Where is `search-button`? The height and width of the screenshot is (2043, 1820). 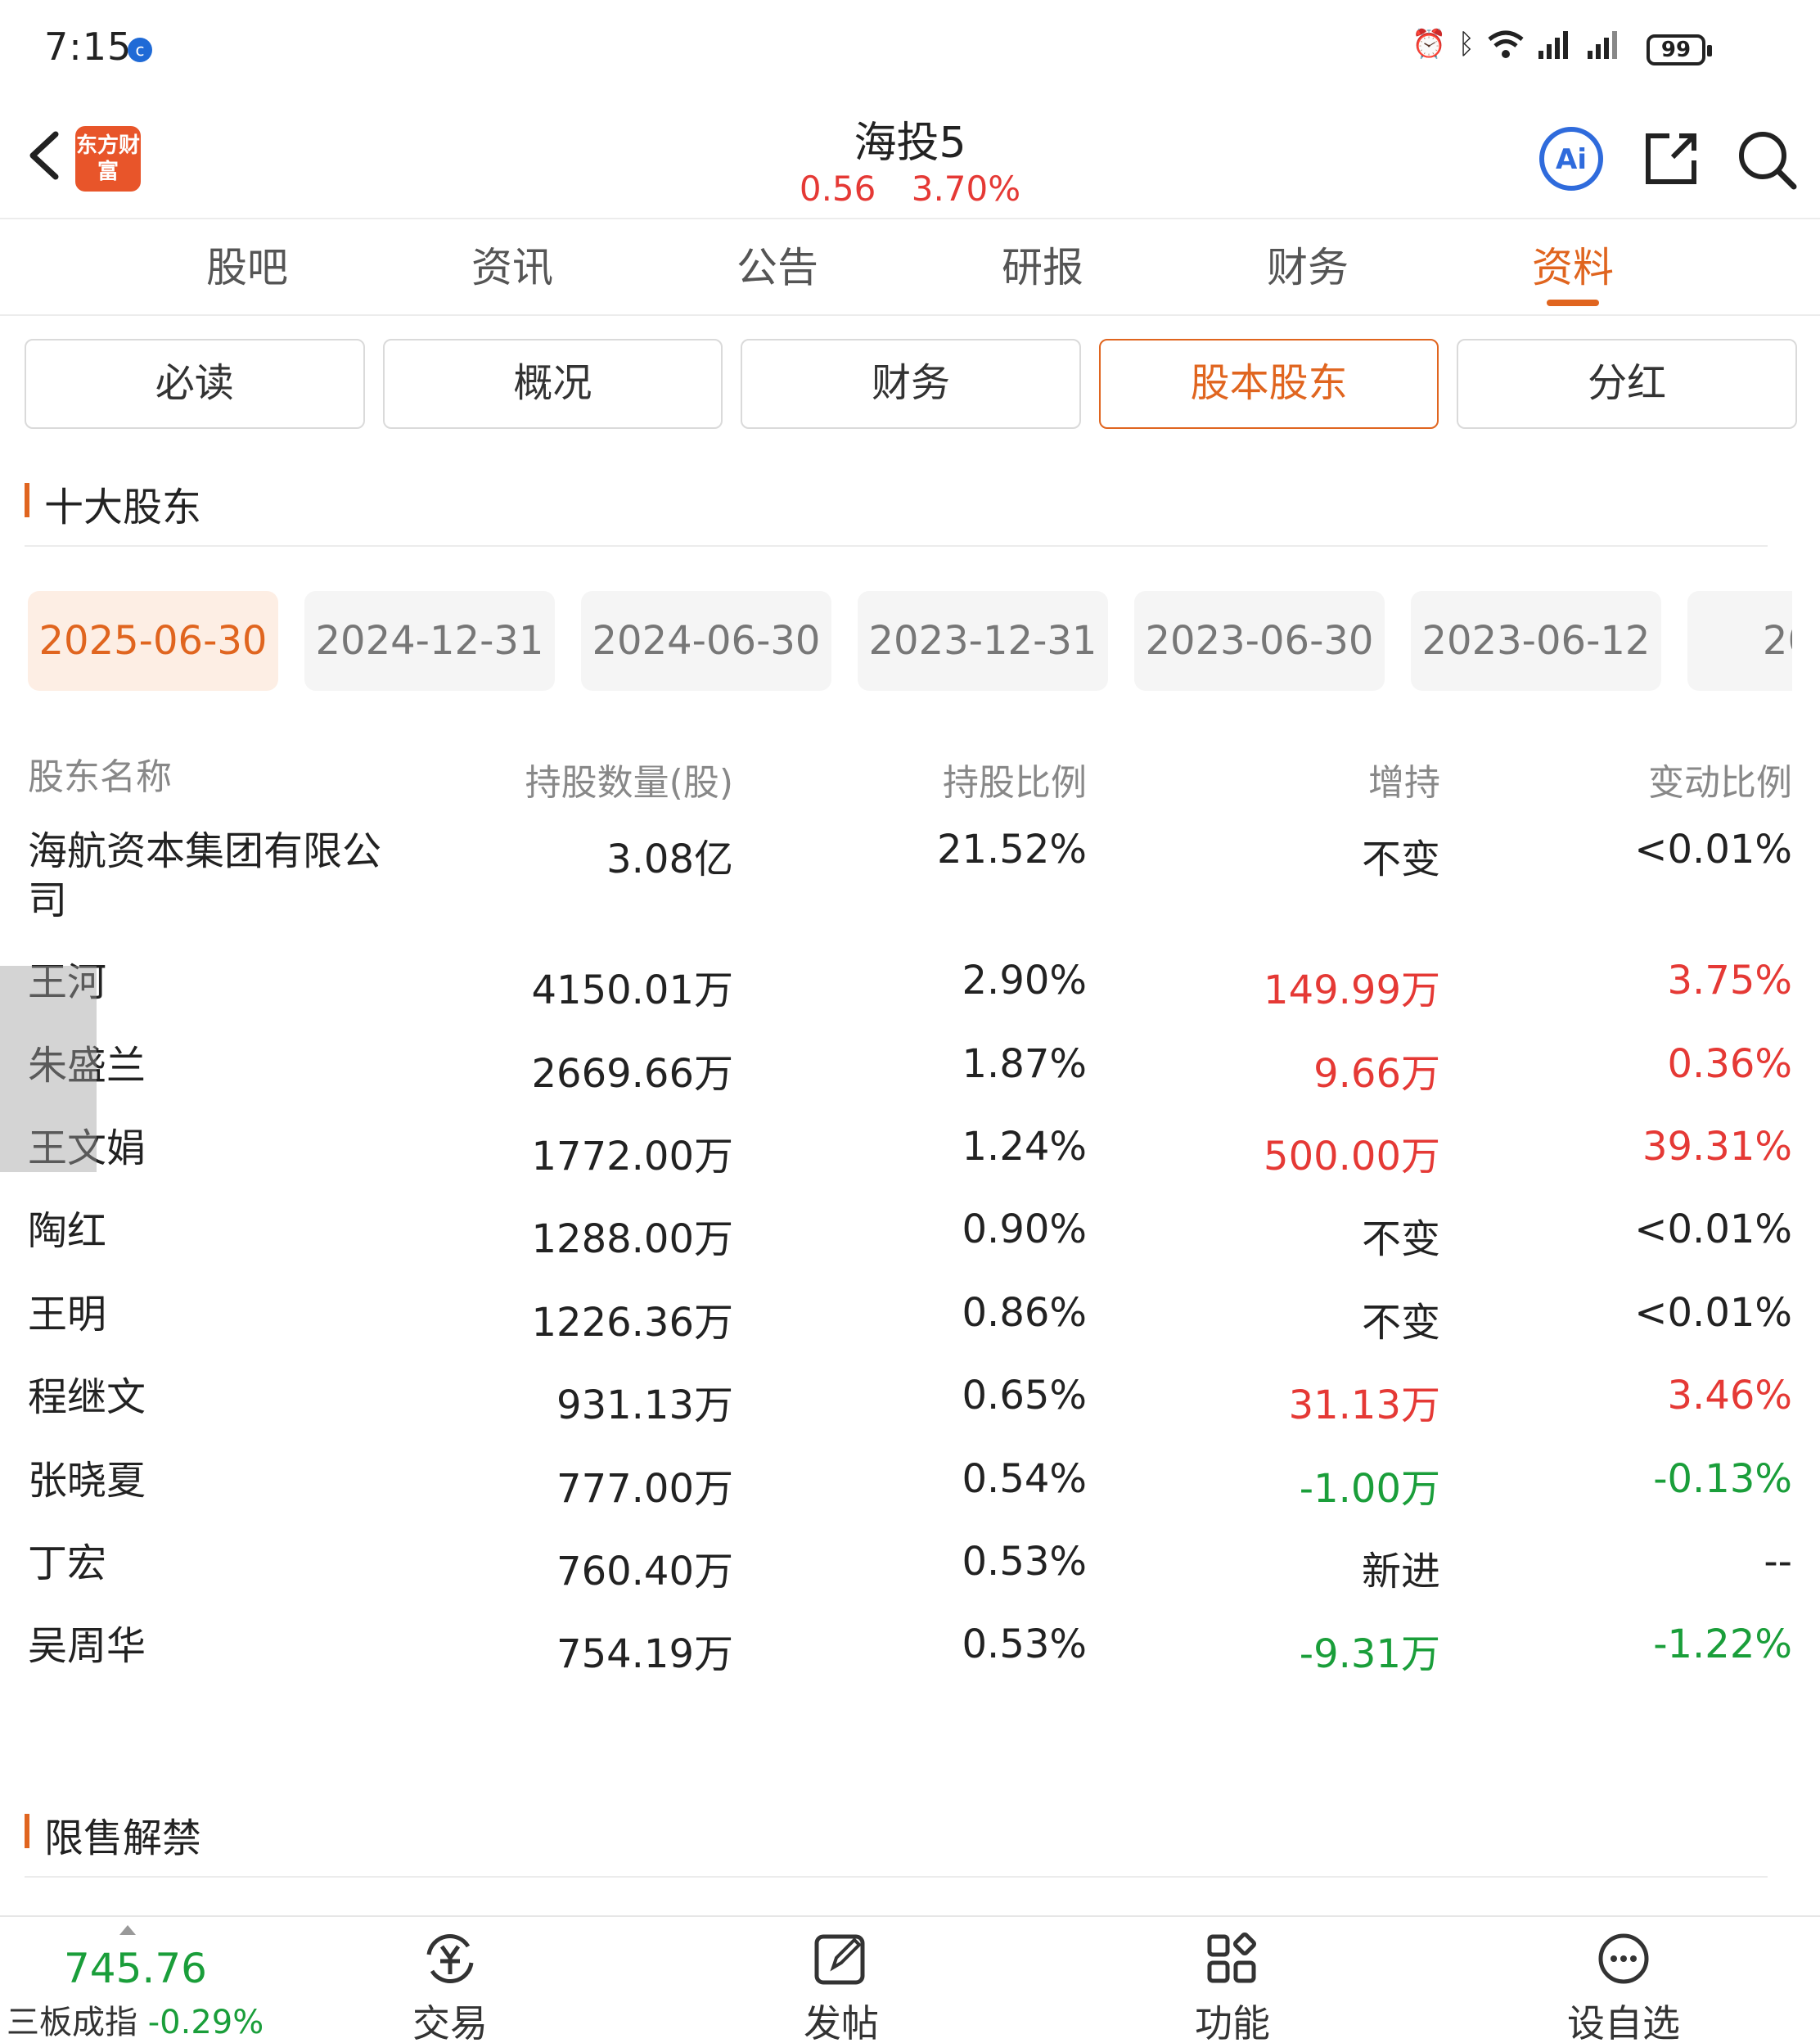 search-button is located at coordinates (1766, 158).